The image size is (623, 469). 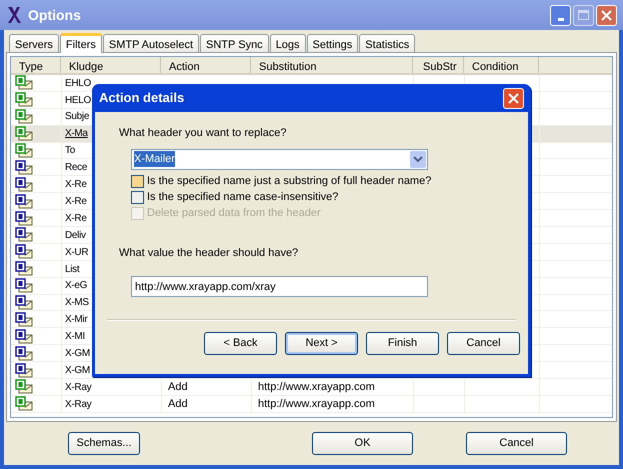 I want to click on checkbox-label: Is the specified name case-insensitive?, so click(x=242, y=198).